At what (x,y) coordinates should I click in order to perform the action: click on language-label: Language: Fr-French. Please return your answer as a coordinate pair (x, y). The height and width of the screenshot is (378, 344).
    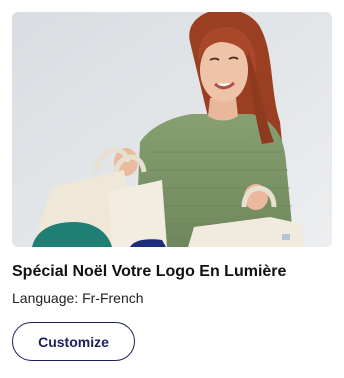
    Looking at the image, I should click on (78, 298).